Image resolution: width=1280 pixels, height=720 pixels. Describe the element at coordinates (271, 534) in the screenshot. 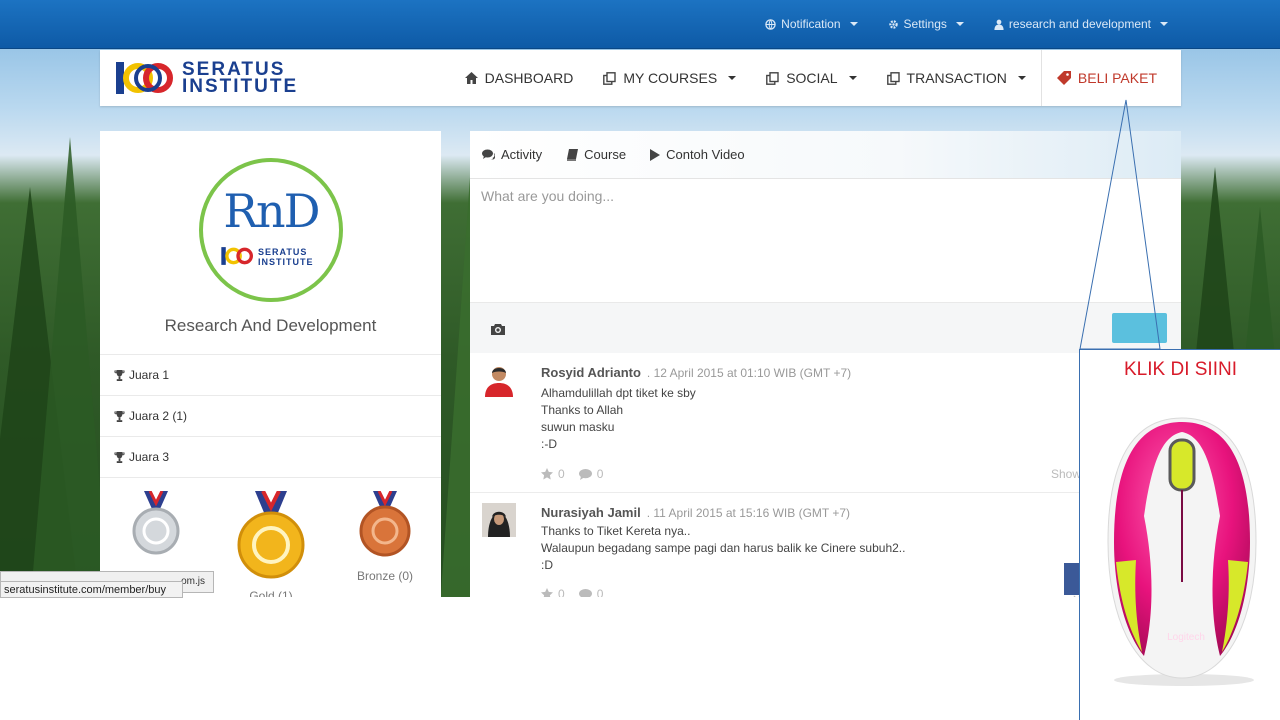

I see `gold-medal-icon` at that location.